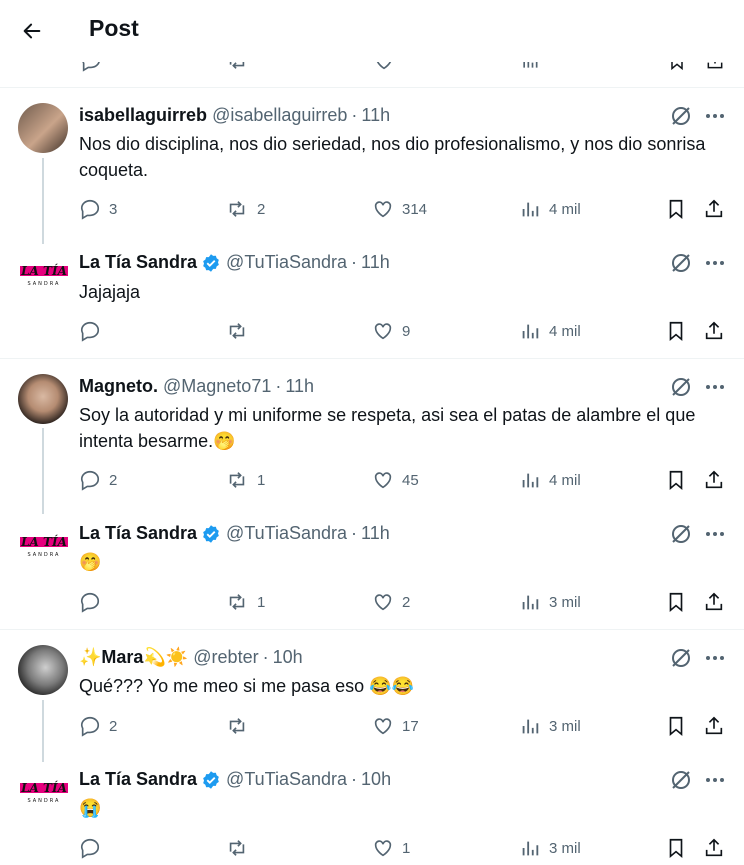  I want to click on retweet-count: 2, so click(261, 209).